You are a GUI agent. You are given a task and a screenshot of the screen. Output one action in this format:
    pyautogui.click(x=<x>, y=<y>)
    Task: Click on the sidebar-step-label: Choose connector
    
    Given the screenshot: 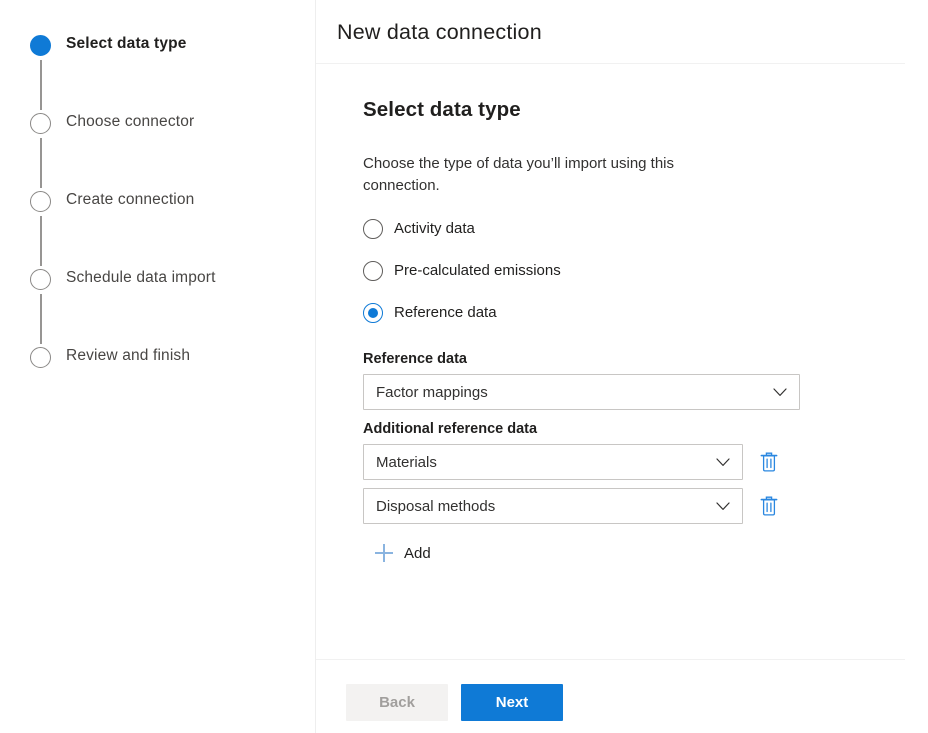 What is the action you would take?
    pyautogui.click(x=130, y=121)
    